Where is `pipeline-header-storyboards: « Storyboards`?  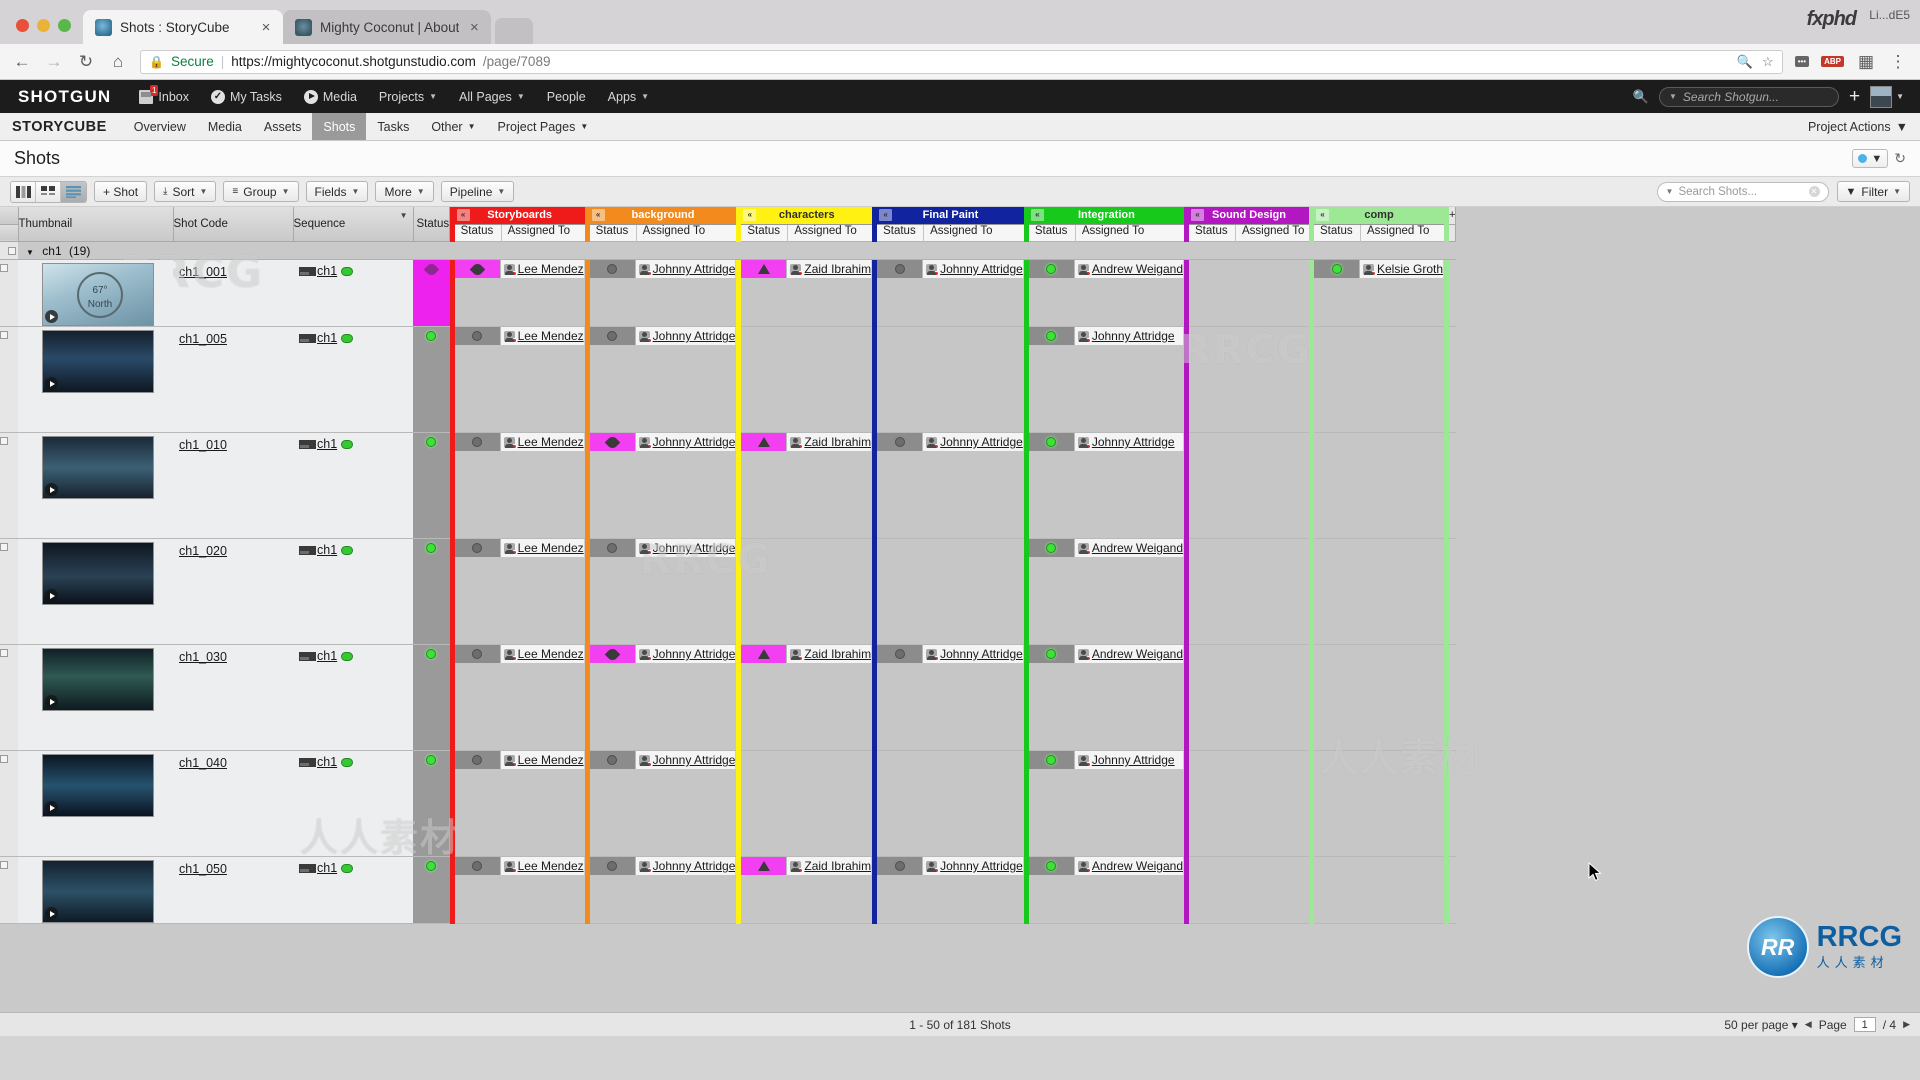 pipeline-header-storyboards: « Storyboards is located at coordinates (519, 216).